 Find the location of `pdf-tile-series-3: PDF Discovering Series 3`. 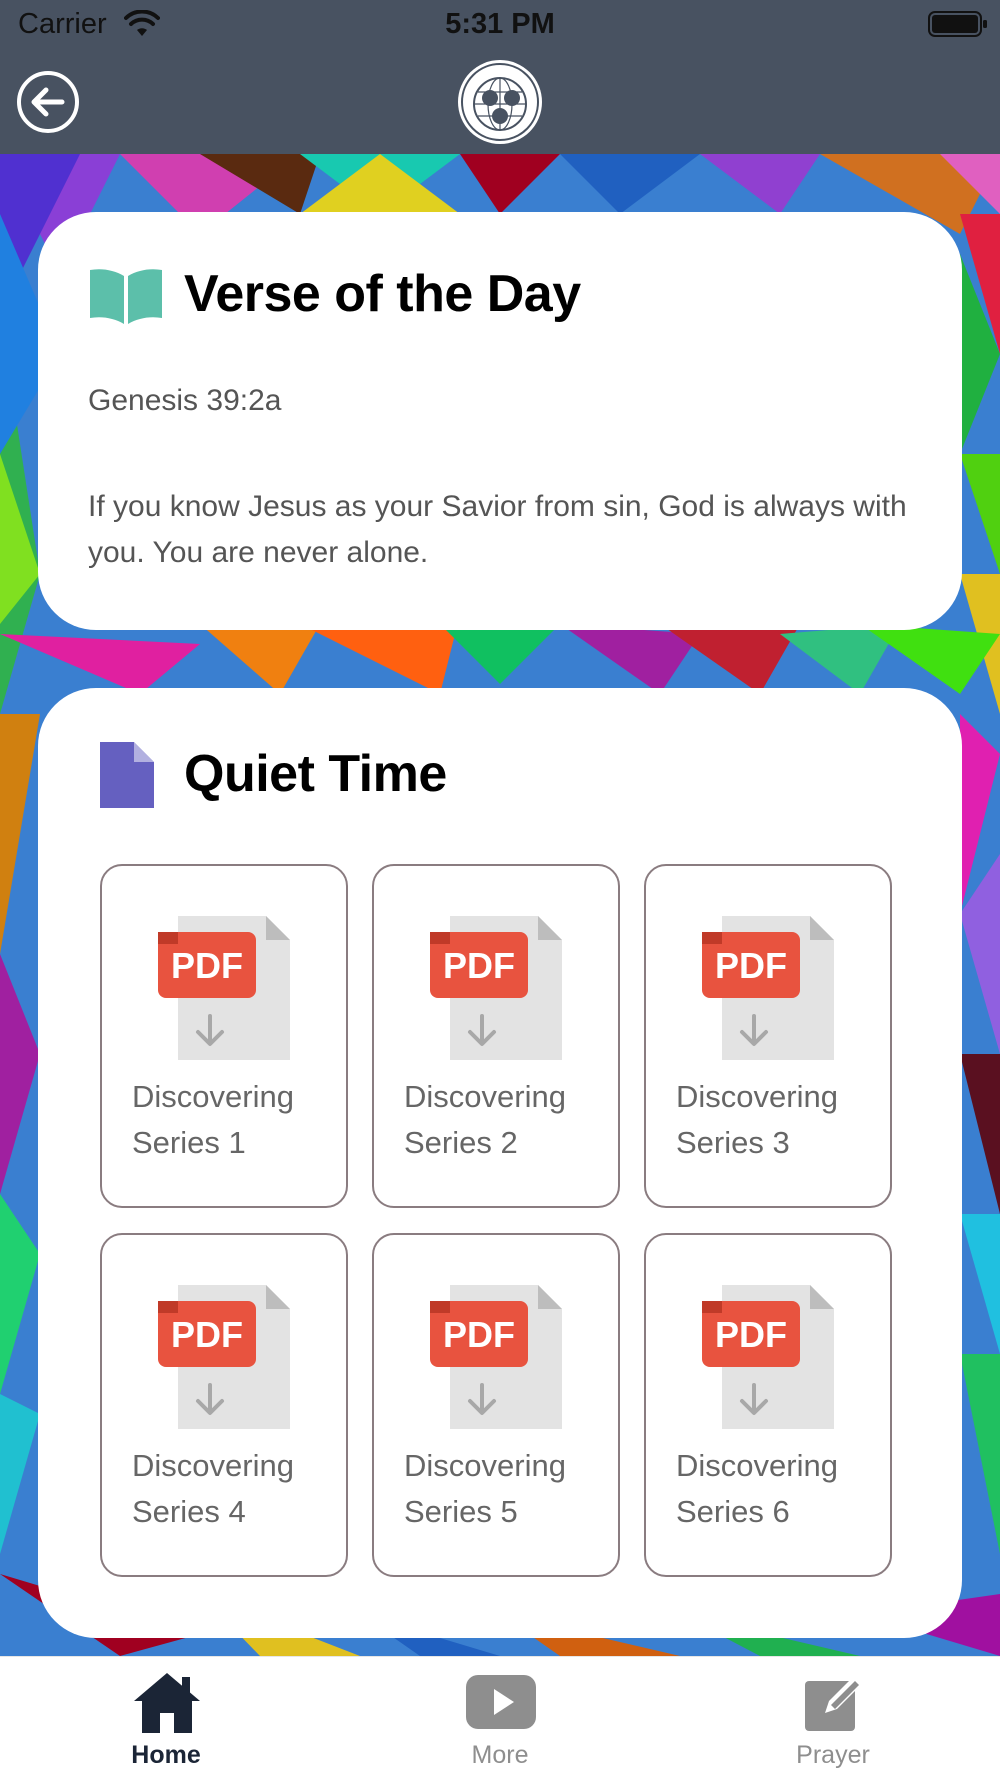

pdf-tile-series-3: PDF Discovering Series 3 is located at coordinates (768, 1036).